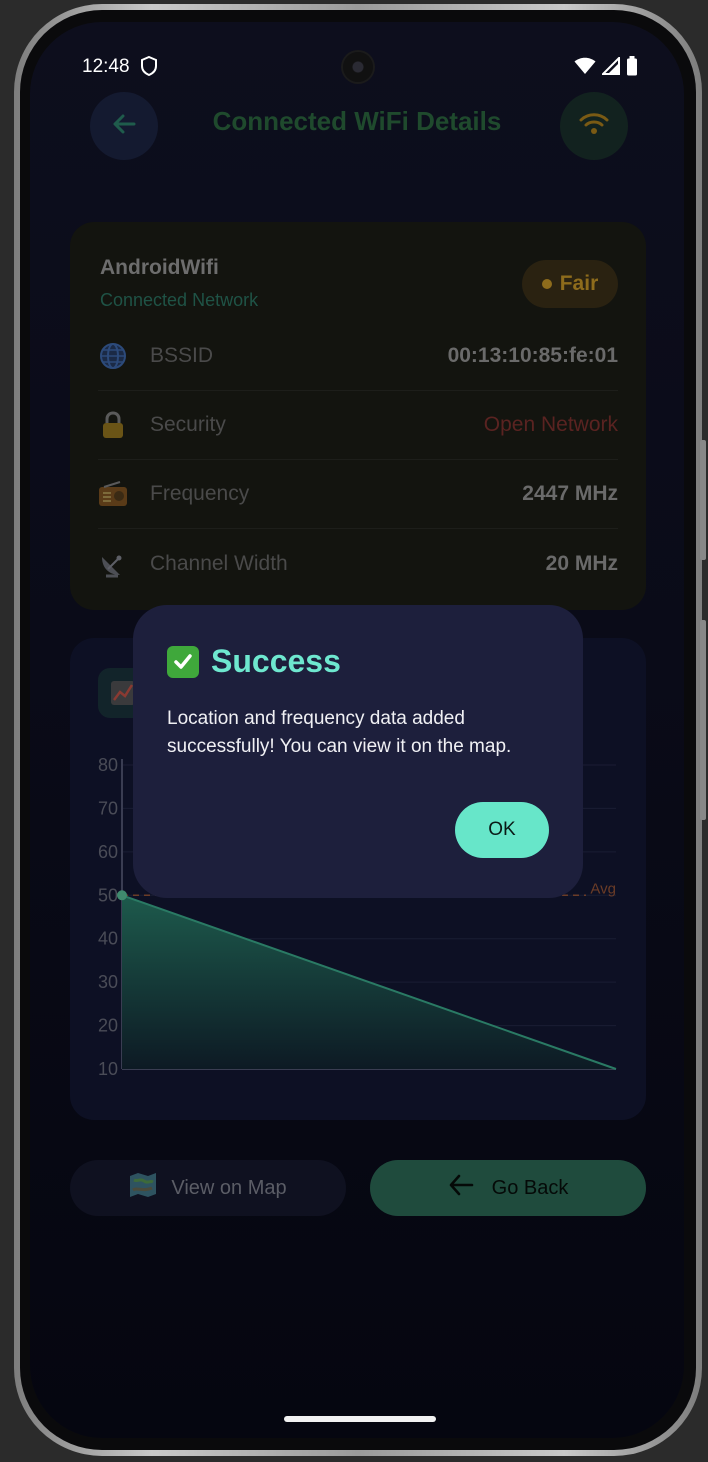 Image resolution: width=708 pixels, height=1462 pixels. Describe the element at coordinates (108, 895) in the screenshot. I see `y-tick-label: 50` at that location.